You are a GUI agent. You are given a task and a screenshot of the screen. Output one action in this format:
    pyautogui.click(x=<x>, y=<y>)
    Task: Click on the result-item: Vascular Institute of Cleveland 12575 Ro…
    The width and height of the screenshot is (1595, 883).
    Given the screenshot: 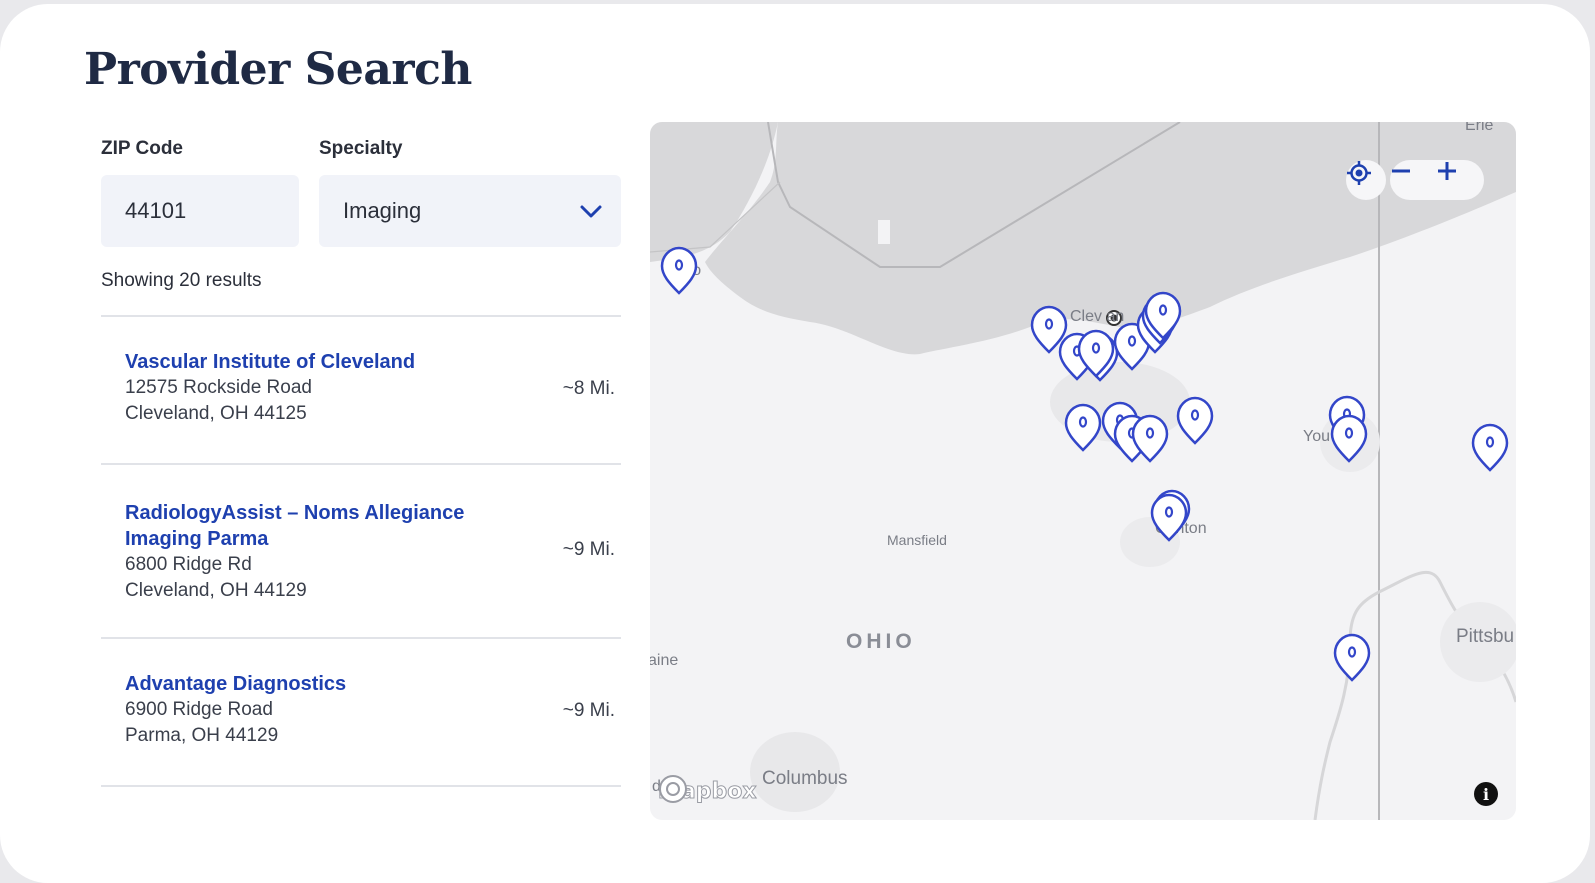 What is the action you would take?
    pyautogui.click(x=361, y=390)
    